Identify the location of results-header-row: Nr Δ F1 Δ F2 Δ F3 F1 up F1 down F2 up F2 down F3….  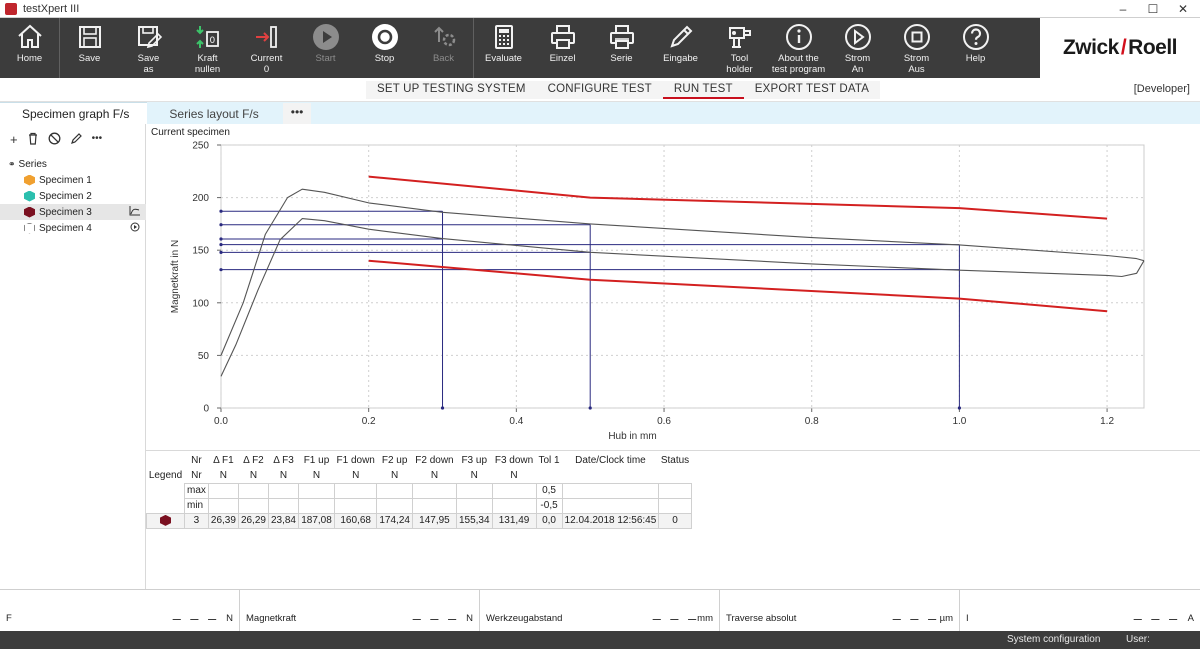
(419, 460).